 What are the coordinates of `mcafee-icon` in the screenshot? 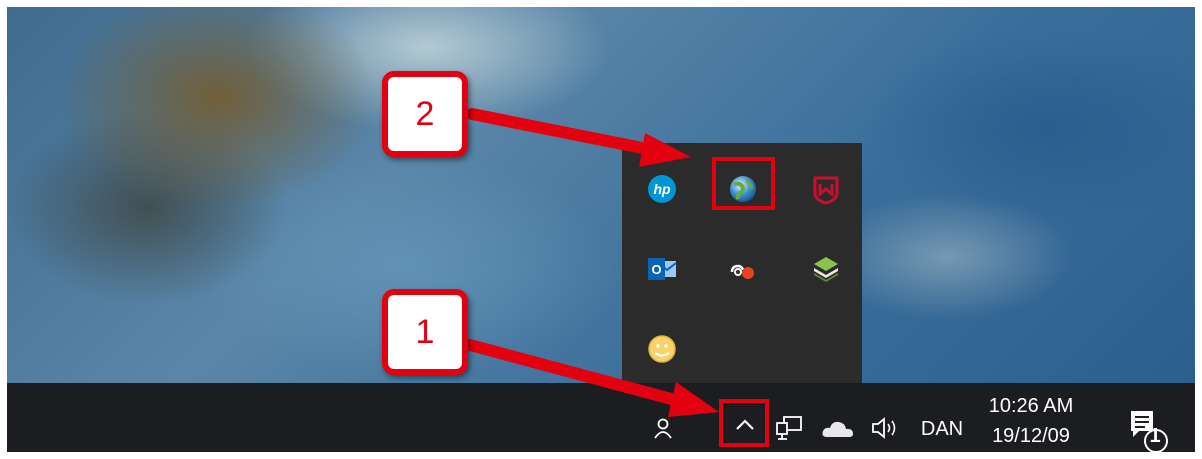 It's located at (826, 189).